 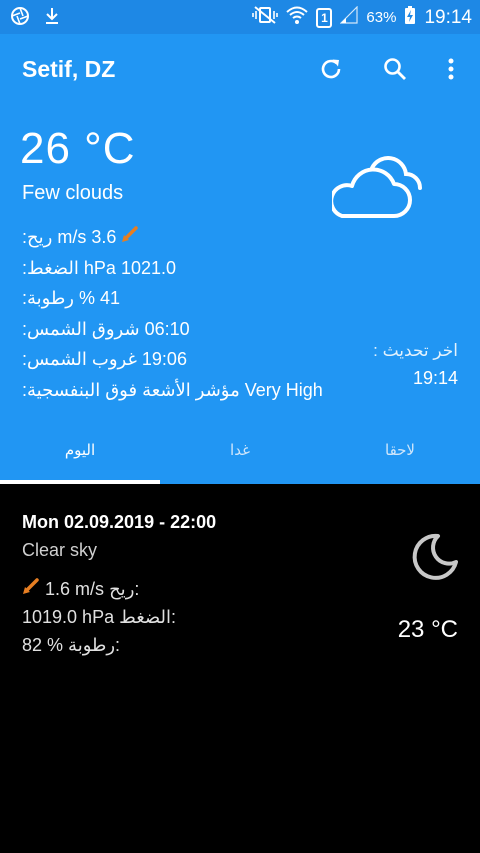 I want to click on status-clock: 19:14, so click(x=448, y=17).